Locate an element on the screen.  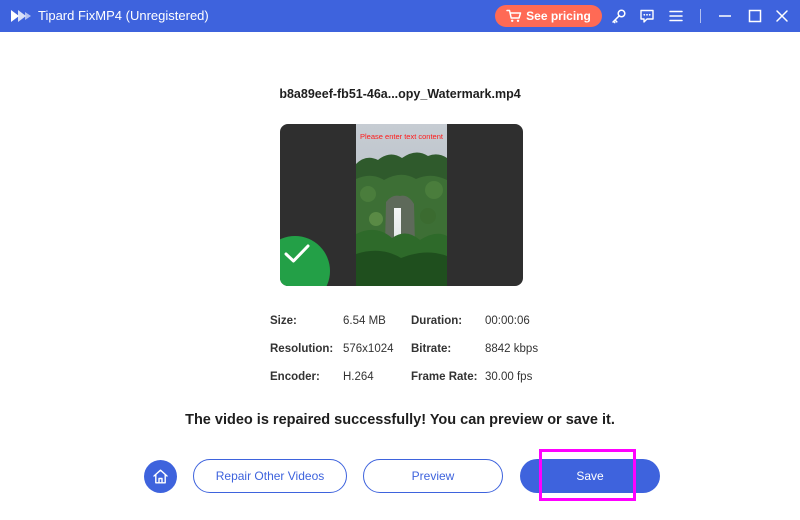
feedback-icon is located at coordinates (647, 16).